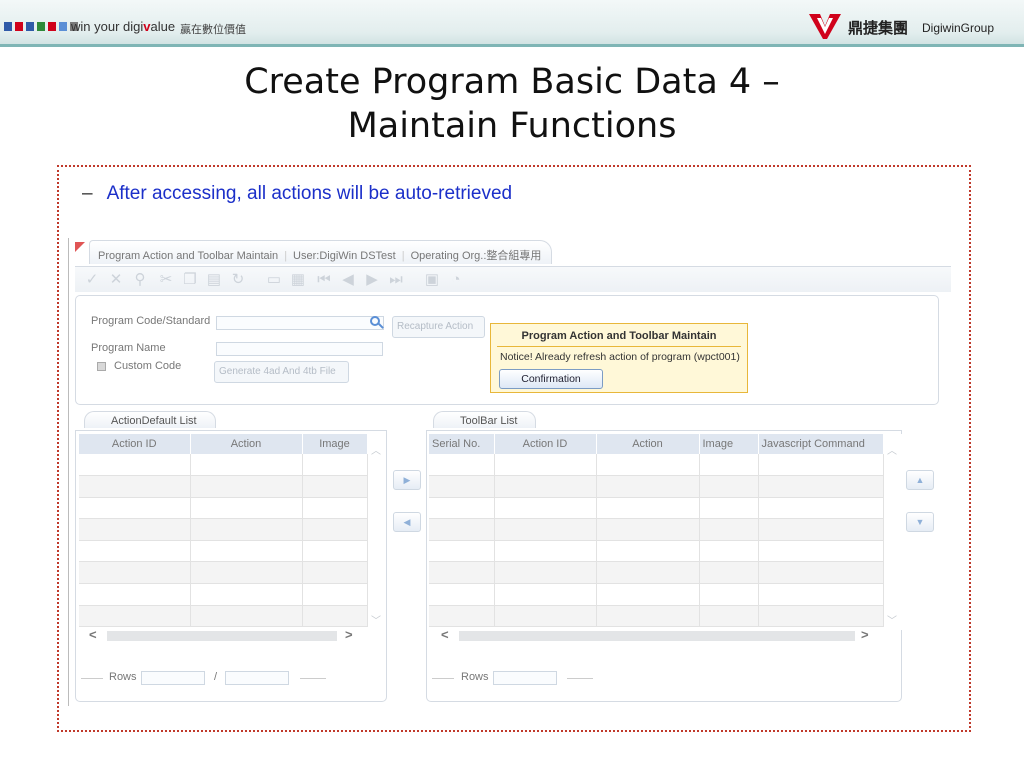 The height and width of the screenshot is (768, 1024). Describe the element at coordinates (456, 280) in the screenshot. I see `exit-icon: ◔` at that location.